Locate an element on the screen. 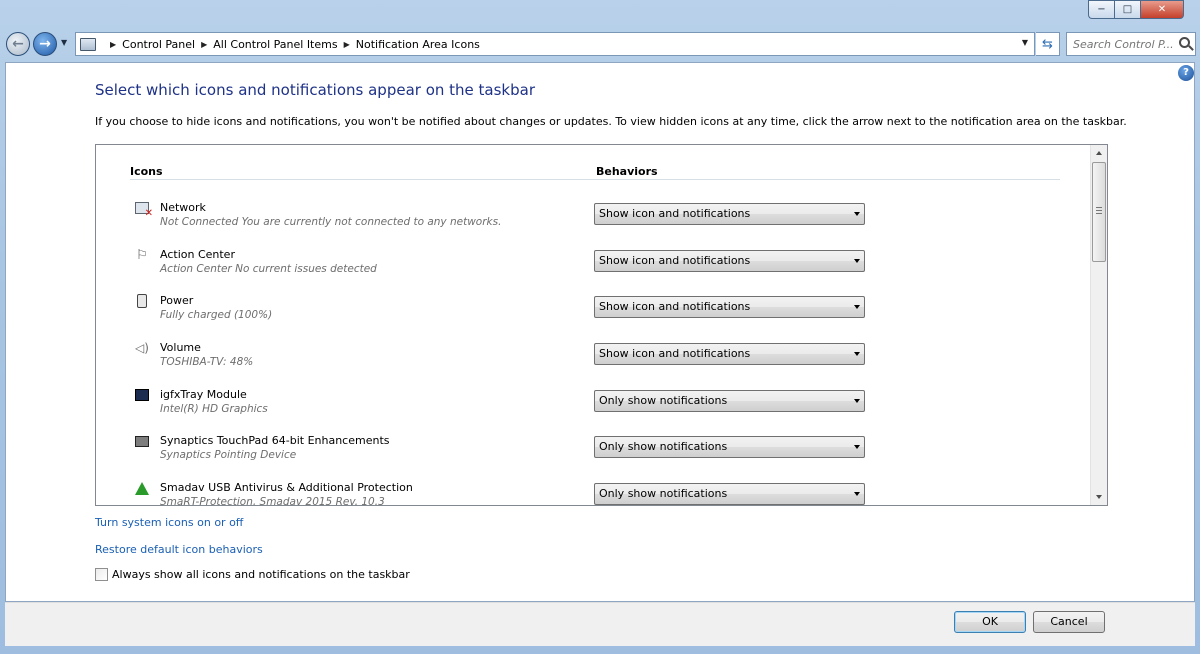  scroll-thumb is located at coordinates (1099, 212).